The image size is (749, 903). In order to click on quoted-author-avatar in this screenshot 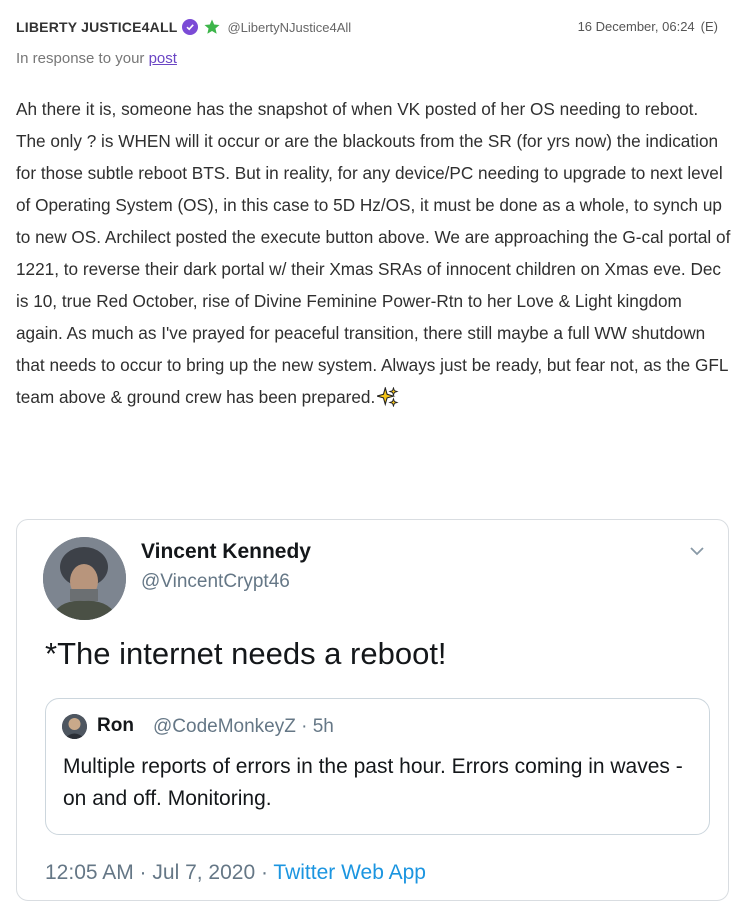, I will do `click(74, 726)`.